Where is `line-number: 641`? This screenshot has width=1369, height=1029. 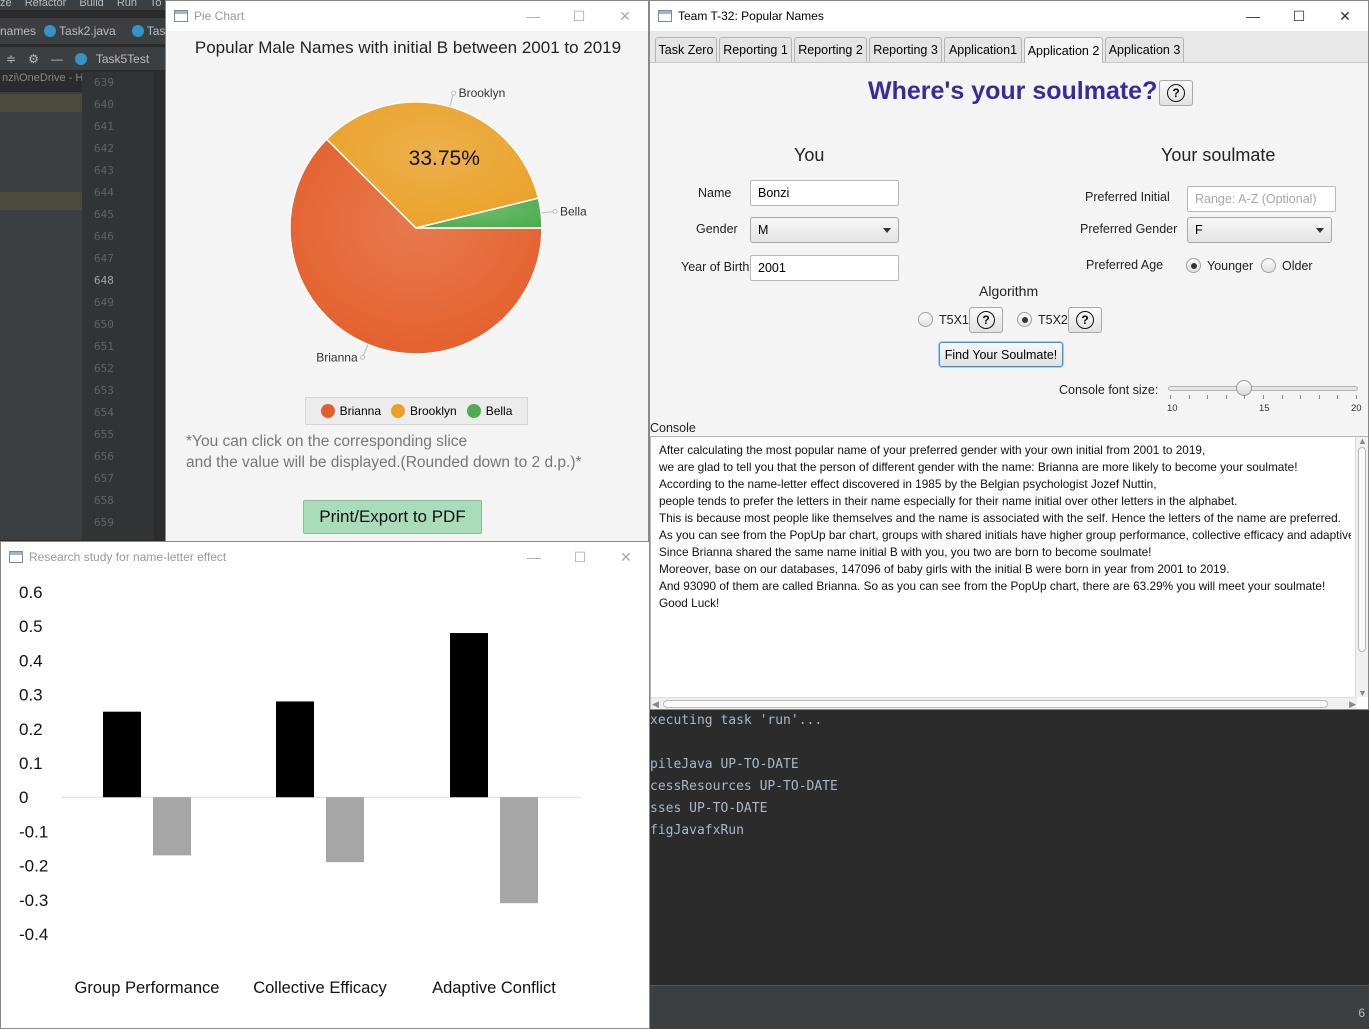 line-number: 641 is located at coordinates (104, 126).